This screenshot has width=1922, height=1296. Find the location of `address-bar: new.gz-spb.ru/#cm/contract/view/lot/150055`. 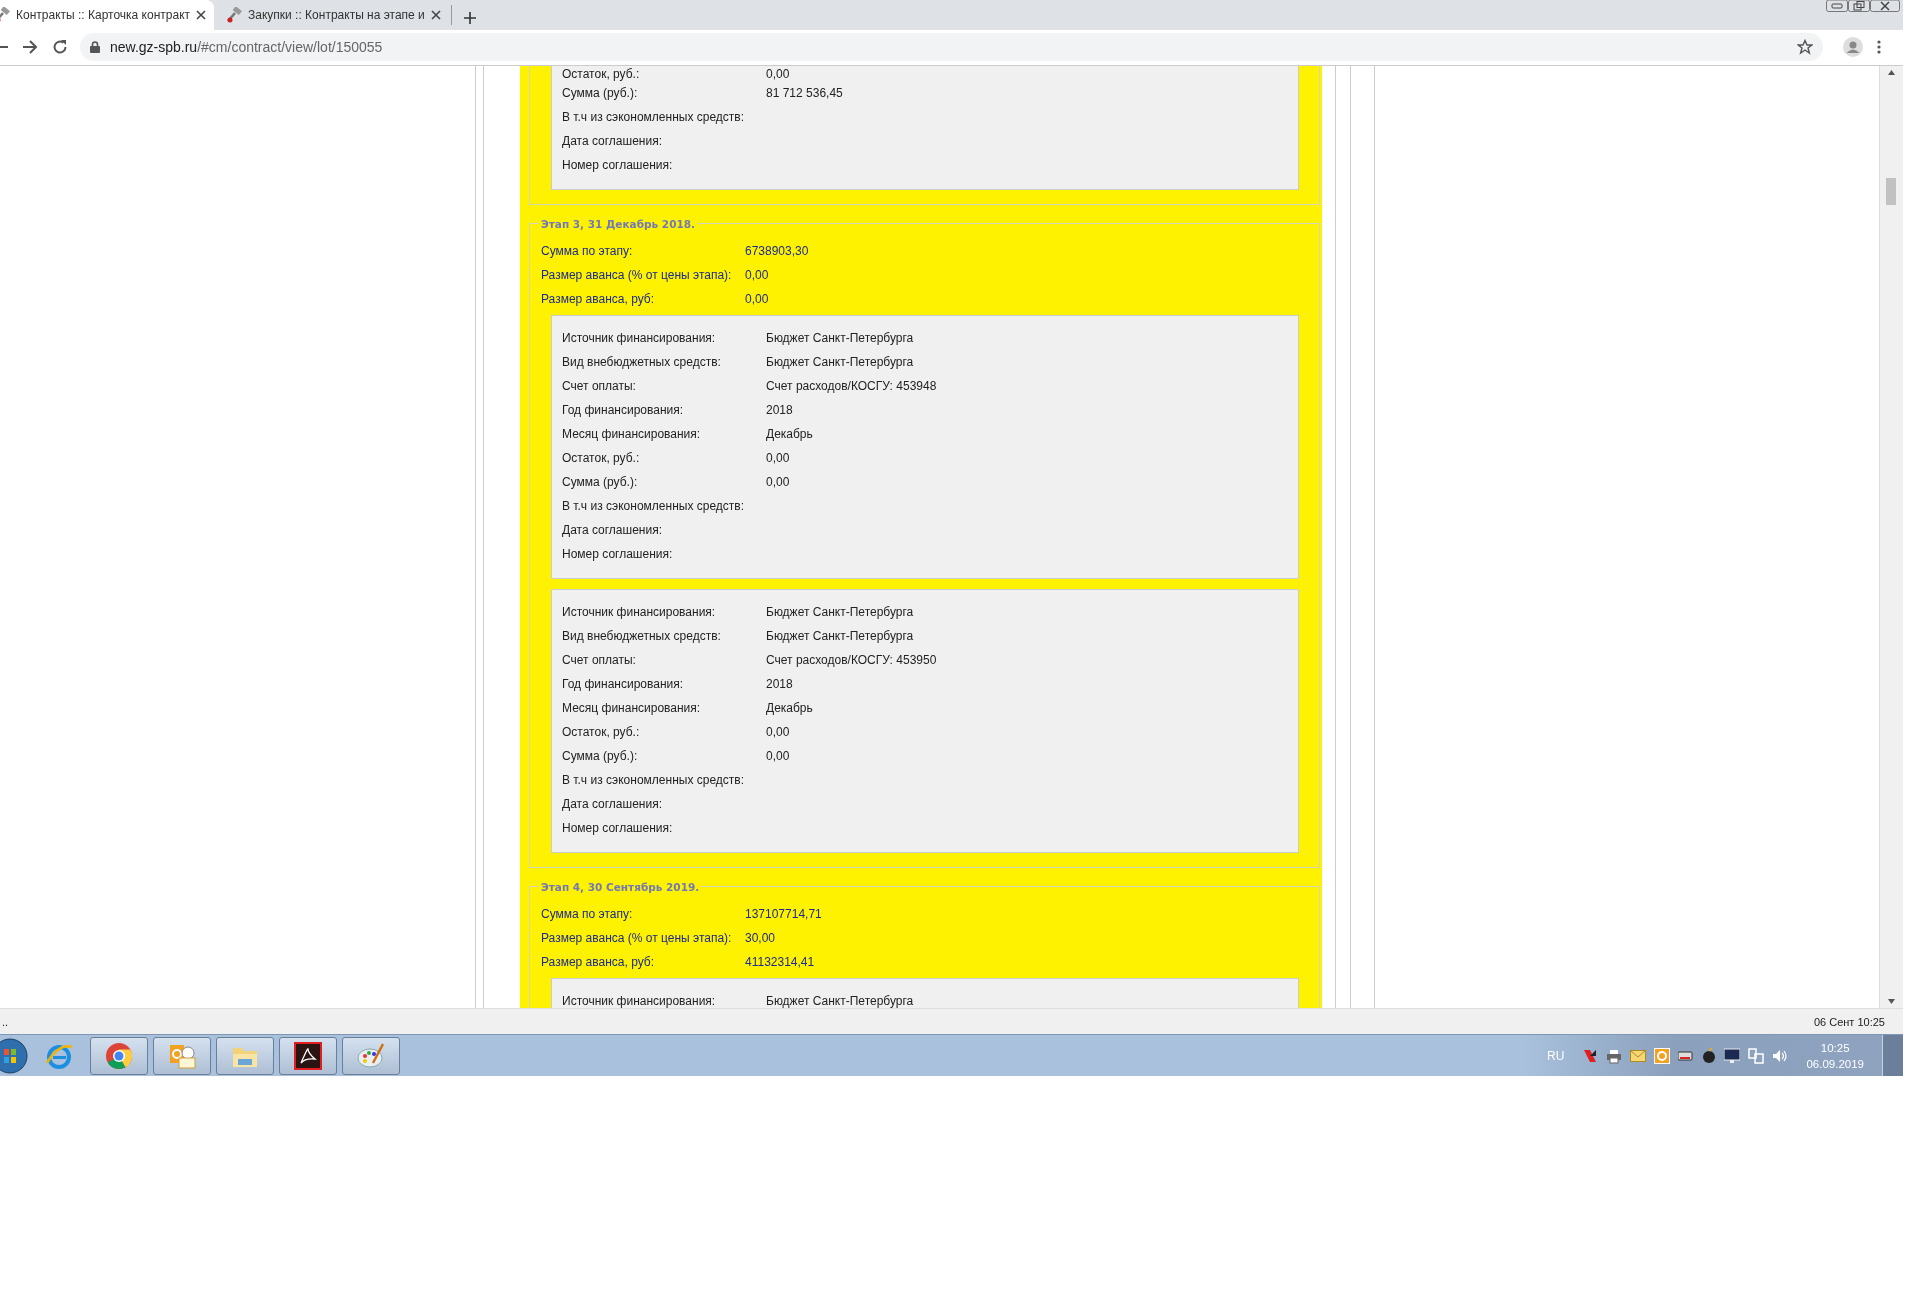

address-bar: new.gz-spb.ru/#cm/contract/view/lot/150055 is located at coordinates (951, 47).